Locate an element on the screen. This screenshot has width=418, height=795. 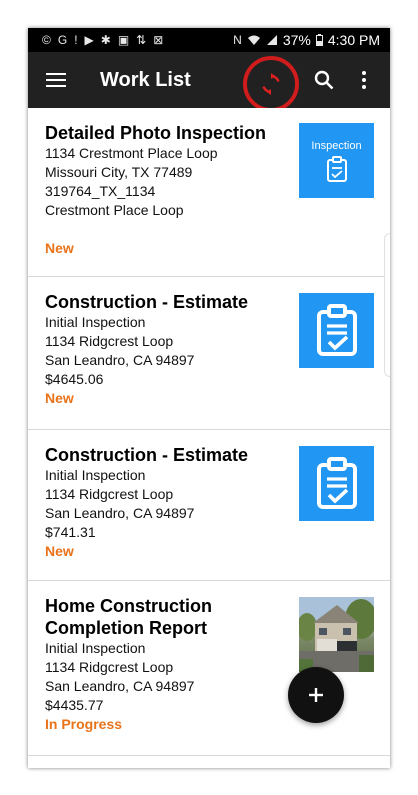
notification-icon: ▣ is located at coordinates (123, 40).